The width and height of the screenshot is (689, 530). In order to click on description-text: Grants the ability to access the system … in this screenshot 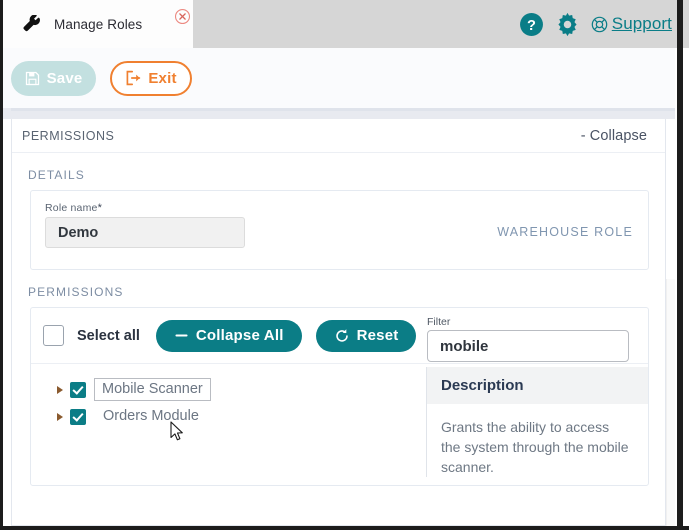, I will do `click(535, 447)`.